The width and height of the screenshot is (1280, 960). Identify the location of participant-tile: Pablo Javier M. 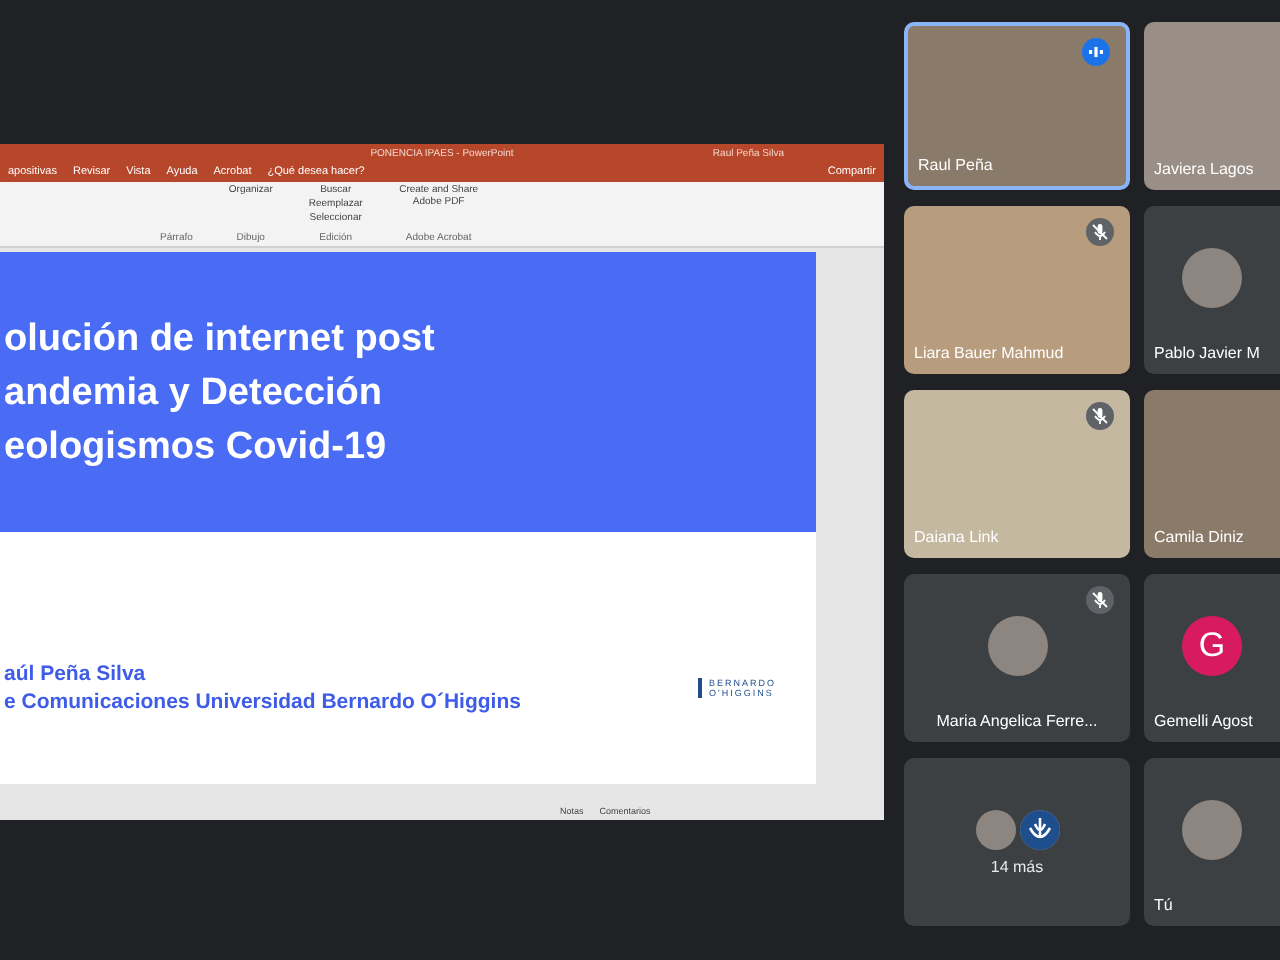
(1212, 290).